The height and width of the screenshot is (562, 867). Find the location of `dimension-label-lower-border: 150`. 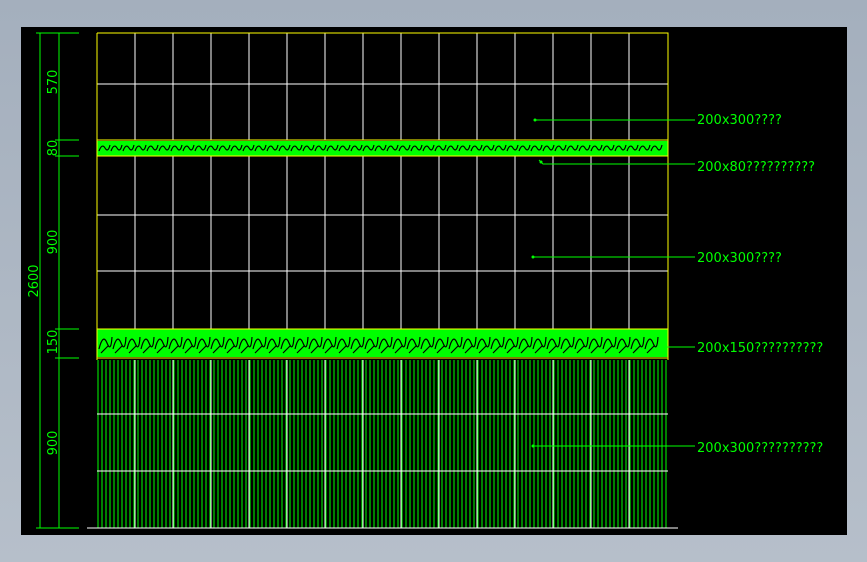

dimension-label-lower-border: 150 is located at coordinates (53, 342).